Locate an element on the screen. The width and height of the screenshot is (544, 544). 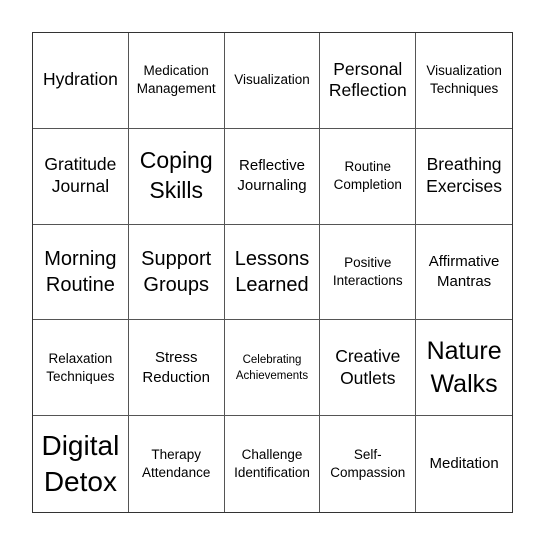
bingo-cell: Personal Reflection is located at coordinates (368, 81).